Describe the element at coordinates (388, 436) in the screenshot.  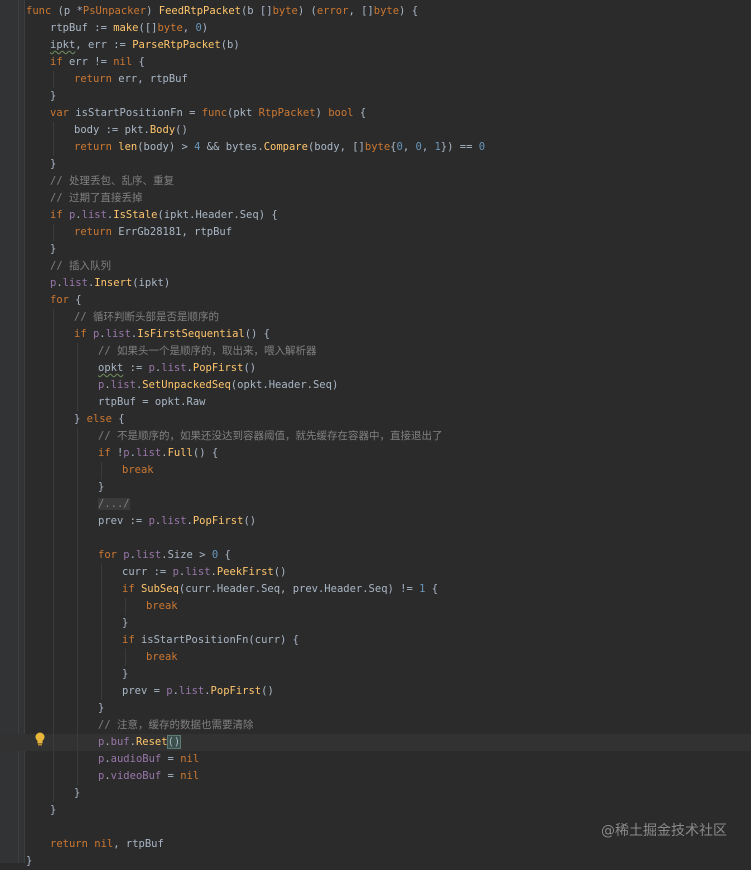
I see `code-line: // 不是顺序的，如果还没达到容器阈值，就先缓存在容器中，直接退出了` at that location.